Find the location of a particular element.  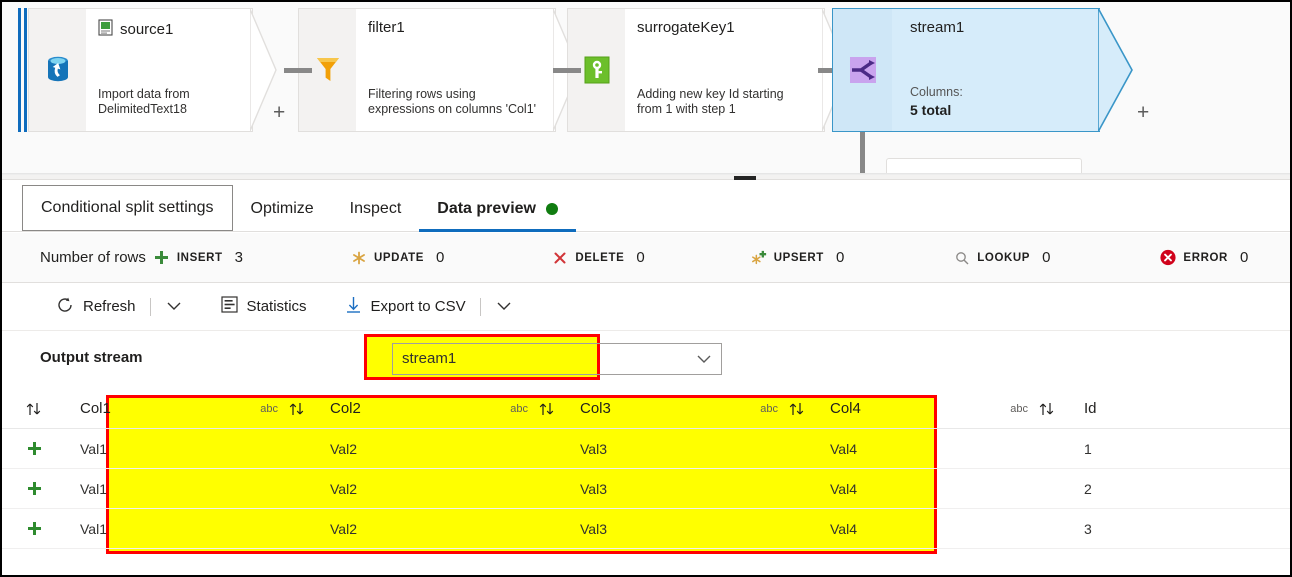

column-header-col4-meta: abc is located at coordinates (1033, 409).